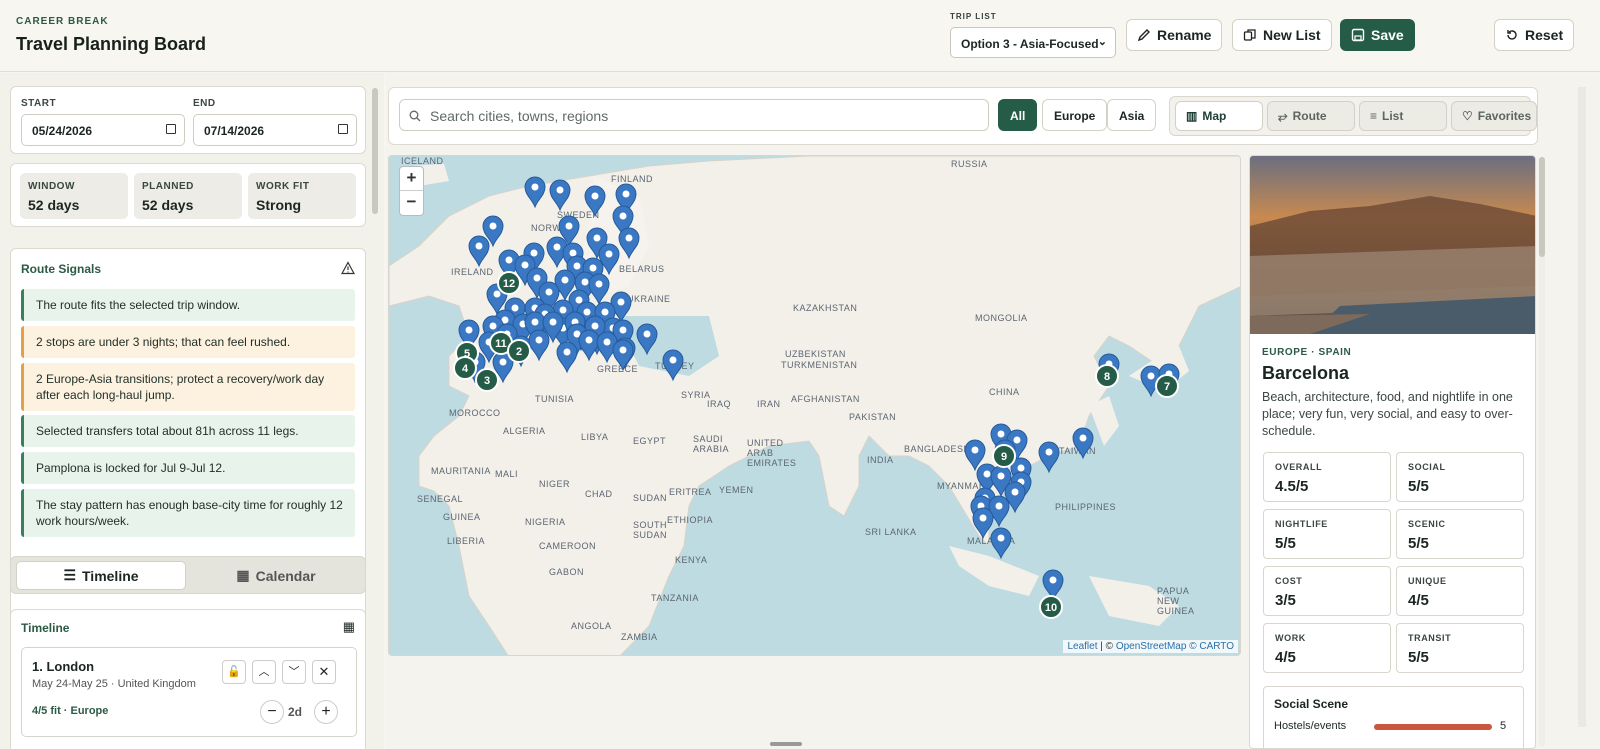  What do you see at coordinates (1542, 207) in the screenshot?
I see `detail-scrollbar` at bounding box center [1542, 207].